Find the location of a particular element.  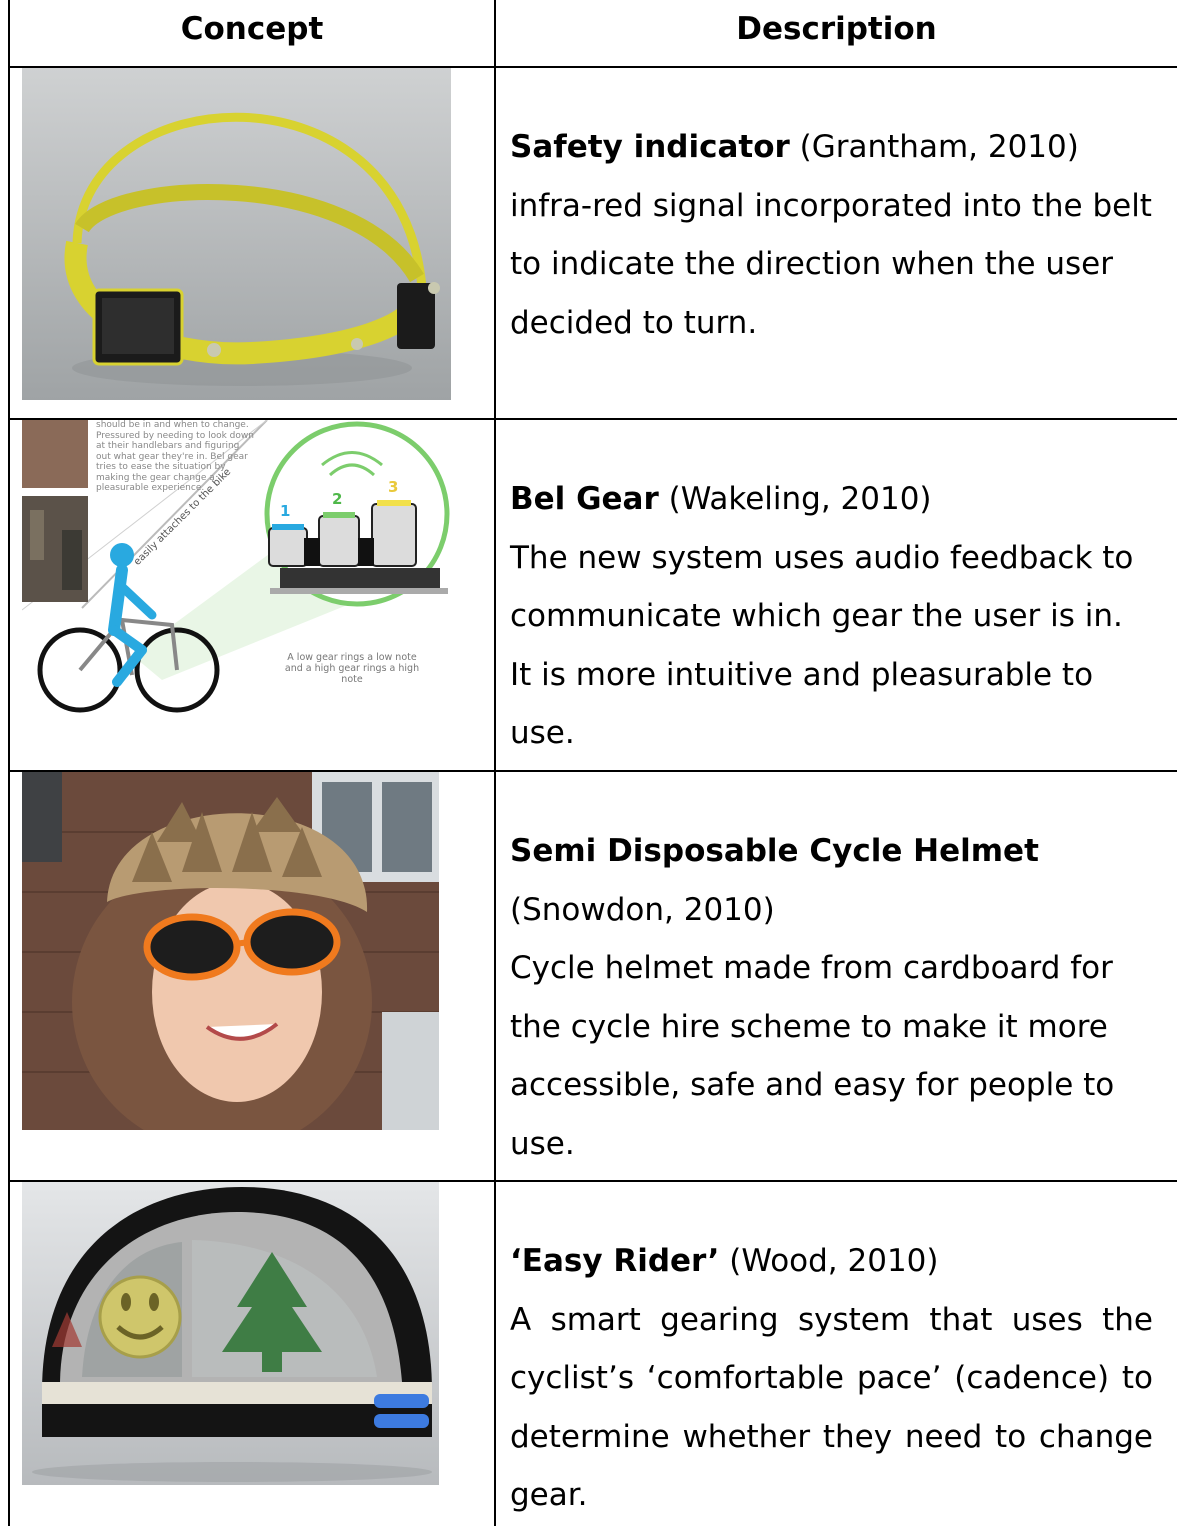

gear-3-label: 3 is located at coordinates (393, 487).